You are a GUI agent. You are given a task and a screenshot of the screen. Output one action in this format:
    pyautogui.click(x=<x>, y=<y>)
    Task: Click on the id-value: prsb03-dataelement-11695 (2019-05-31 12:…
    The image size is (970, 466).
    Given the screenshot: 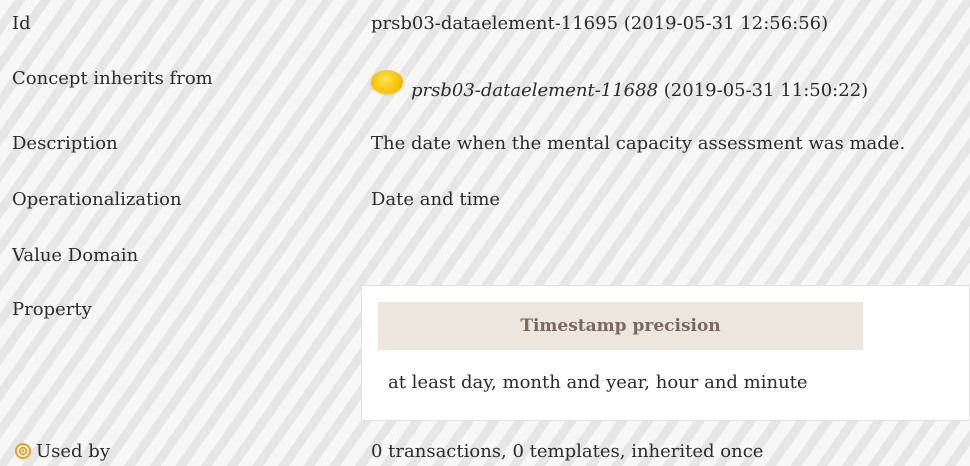 What is the action you would take?
    pyautogui.click(x=600, y=23)
    